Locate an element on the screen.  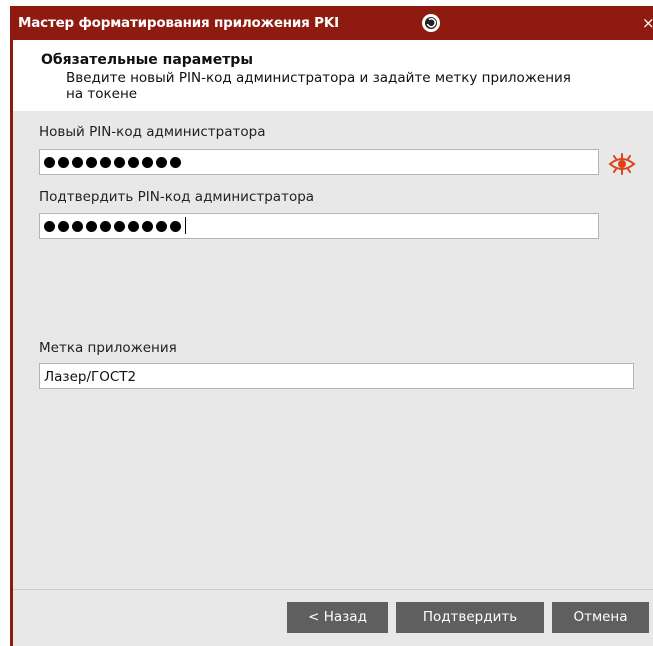
text-caret is located at coordinates (185, 225).